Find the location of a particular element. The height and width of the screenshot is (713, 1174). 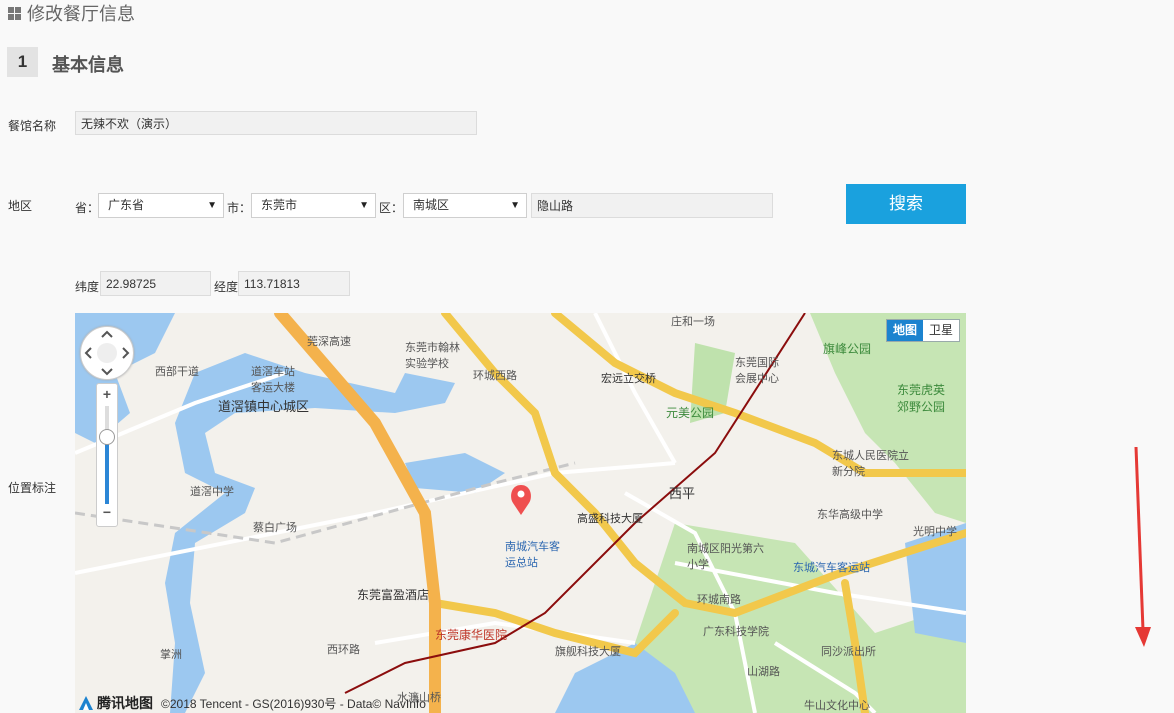

map-label: 西平 is located at coordinates (682, 493).